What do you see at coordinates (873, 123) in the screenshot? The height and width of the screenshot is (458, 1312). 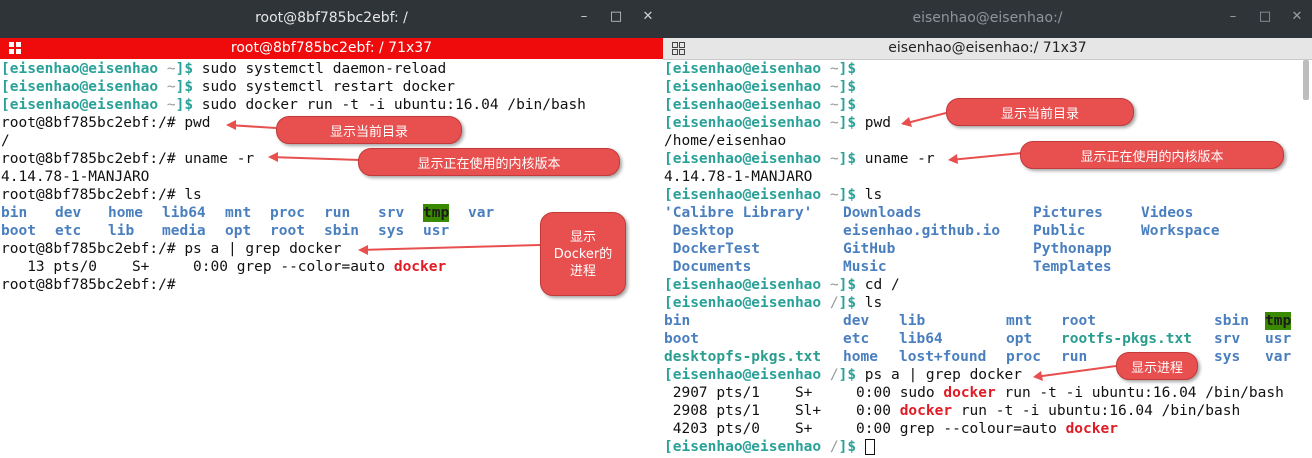 I see `command-text: pwd` at bounding box center [873, 123].